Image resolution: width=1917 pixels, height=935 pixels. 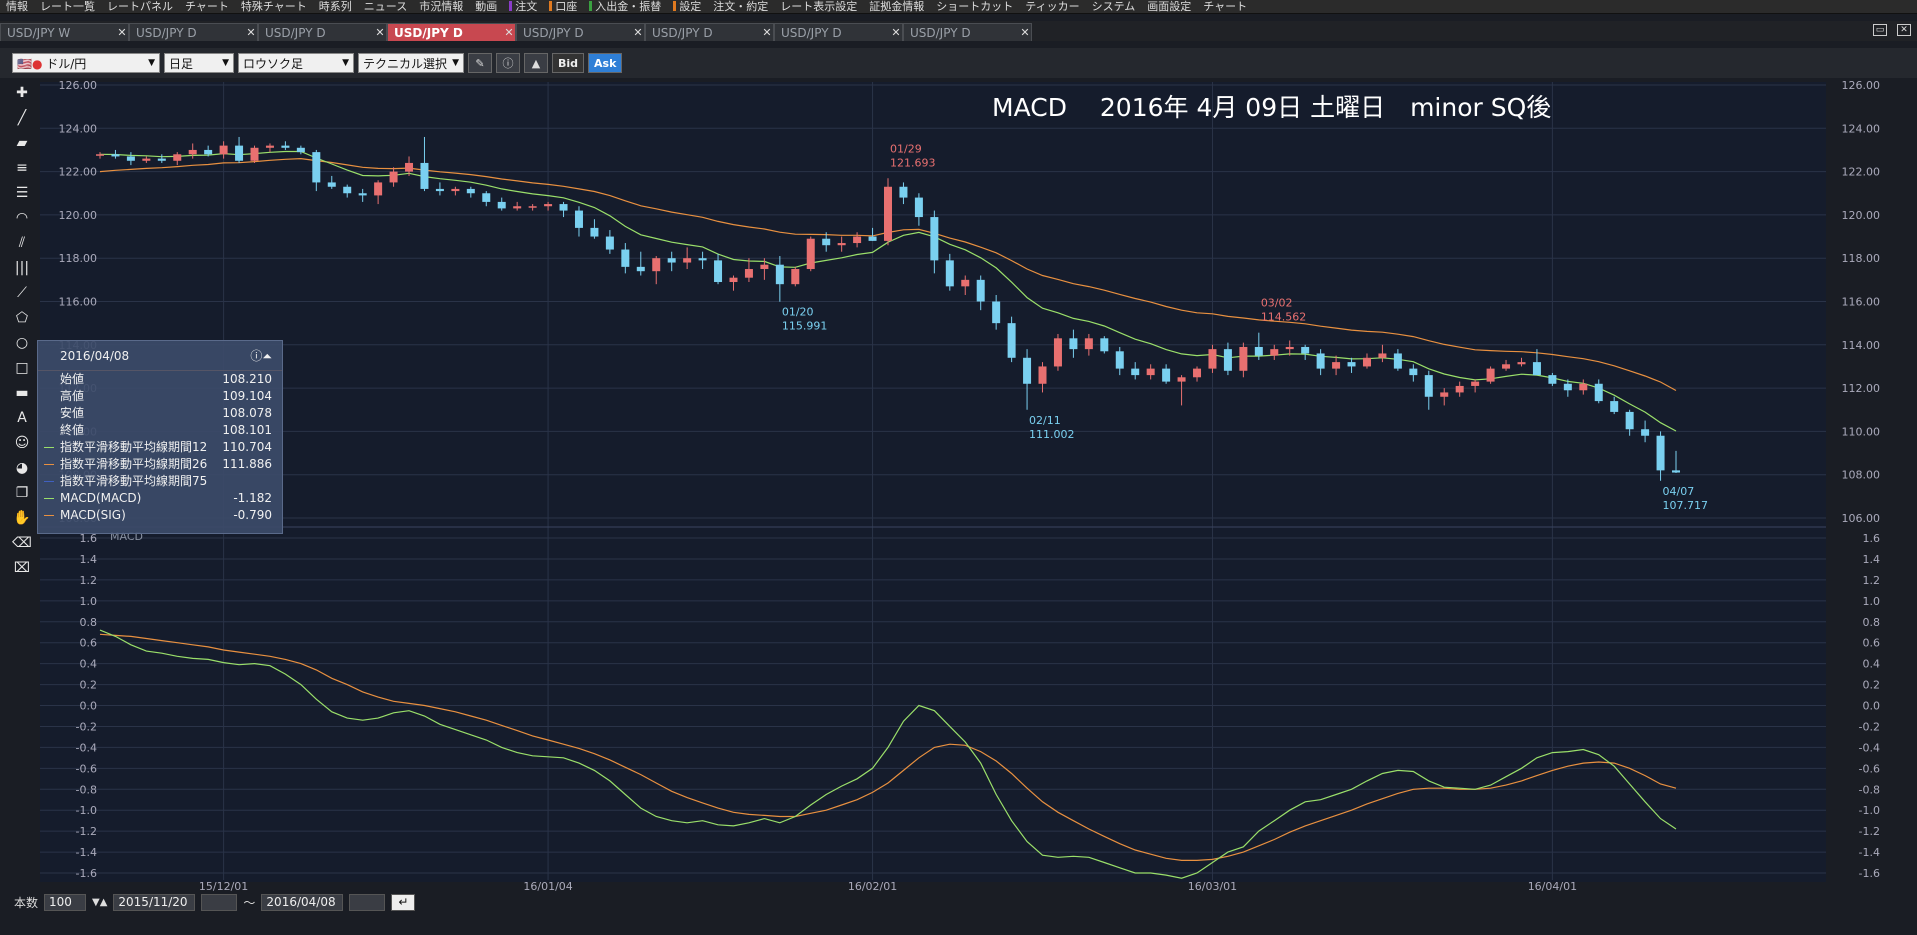 I want to click on y-tick-label-right: 122.00, so click(x=1861, y=172).